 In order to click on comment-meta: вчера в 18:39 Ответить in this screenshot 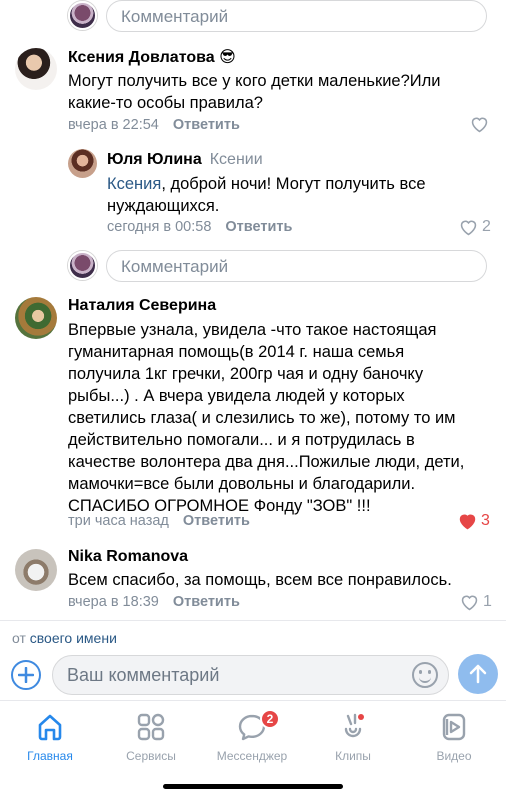, I will do `click(154, 602)`.